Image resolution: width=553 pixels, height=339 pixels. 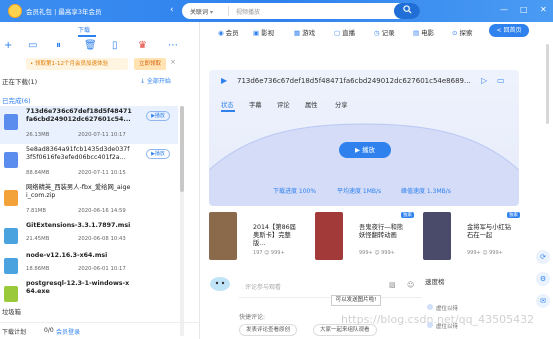 I want to click on add-icon: +, so click(x=8, y=45).